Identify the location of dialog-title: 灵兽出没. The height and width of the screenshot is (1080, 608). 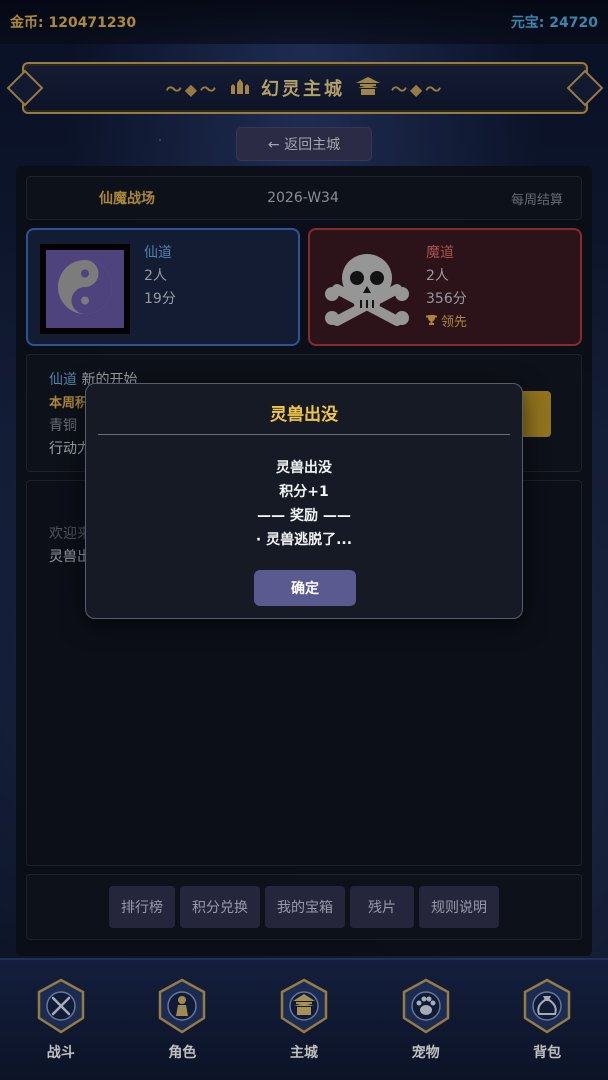
(304, 415).